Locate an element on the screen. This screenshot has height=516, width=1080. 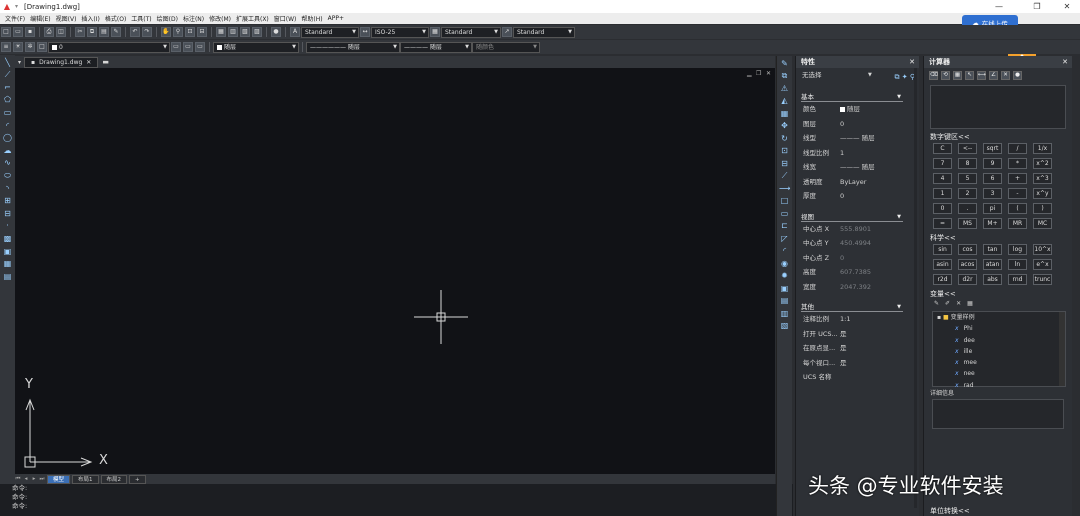
layer-previous-icon: ▭ is located at coordinates (188, 47).